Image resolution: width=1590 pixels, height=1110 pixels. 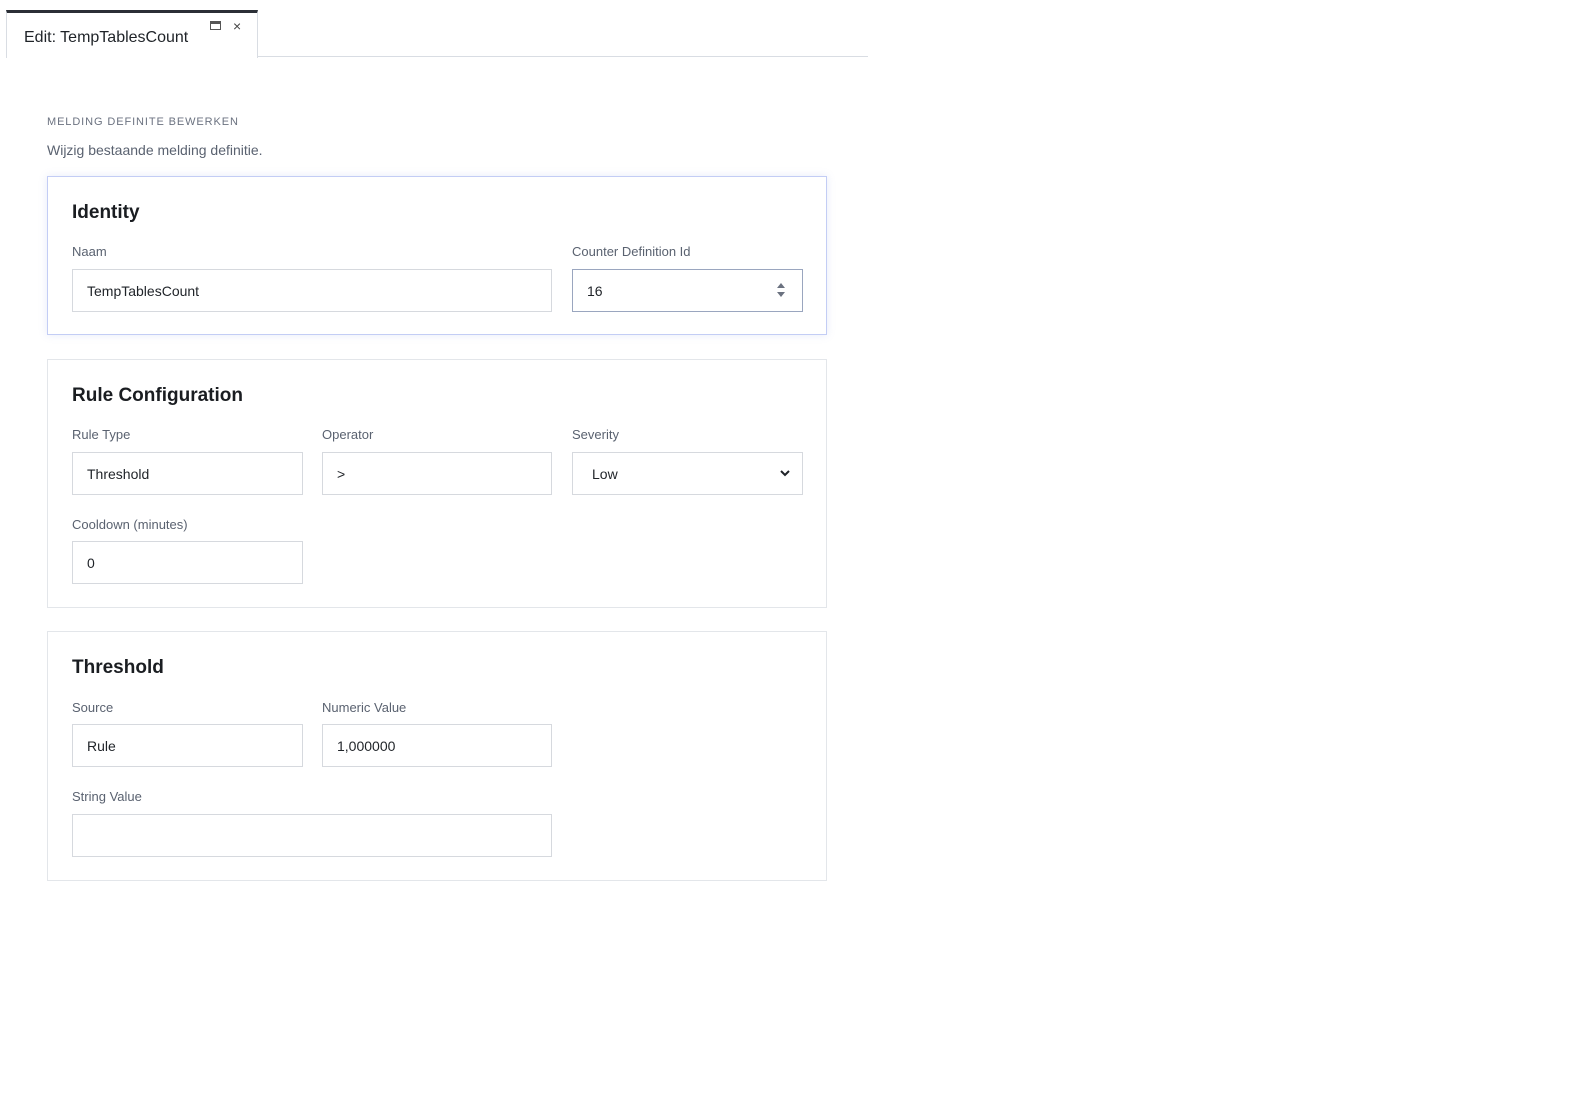 I want to click on counter-definition-id-label: Counter Definition Id, so click(x=631, y=251).